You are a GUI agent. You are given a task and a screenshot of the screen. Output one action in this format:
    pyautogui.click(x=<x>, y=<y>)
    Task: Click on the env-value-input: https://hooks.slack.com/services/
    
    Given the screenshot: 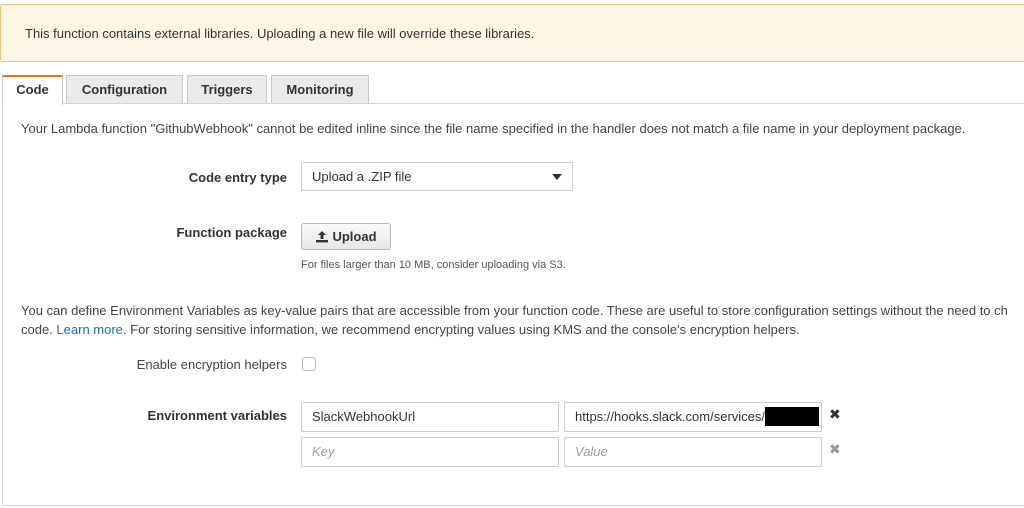 What is the action you would take?
    pyautogui.click(x=693, y=417)
    